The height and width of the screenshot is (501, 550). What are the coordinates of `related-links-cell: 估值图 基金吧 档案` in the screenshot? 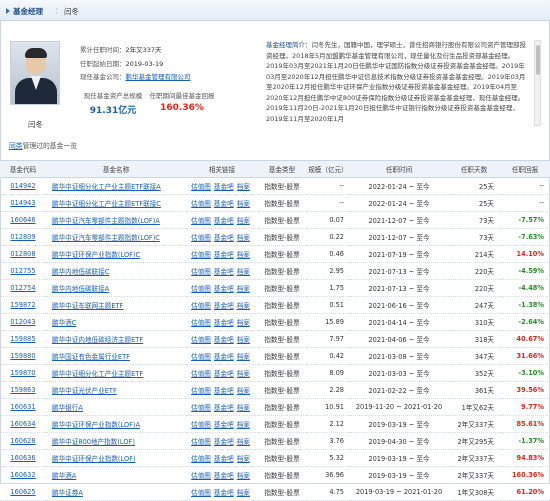 It's located at (222, 475).